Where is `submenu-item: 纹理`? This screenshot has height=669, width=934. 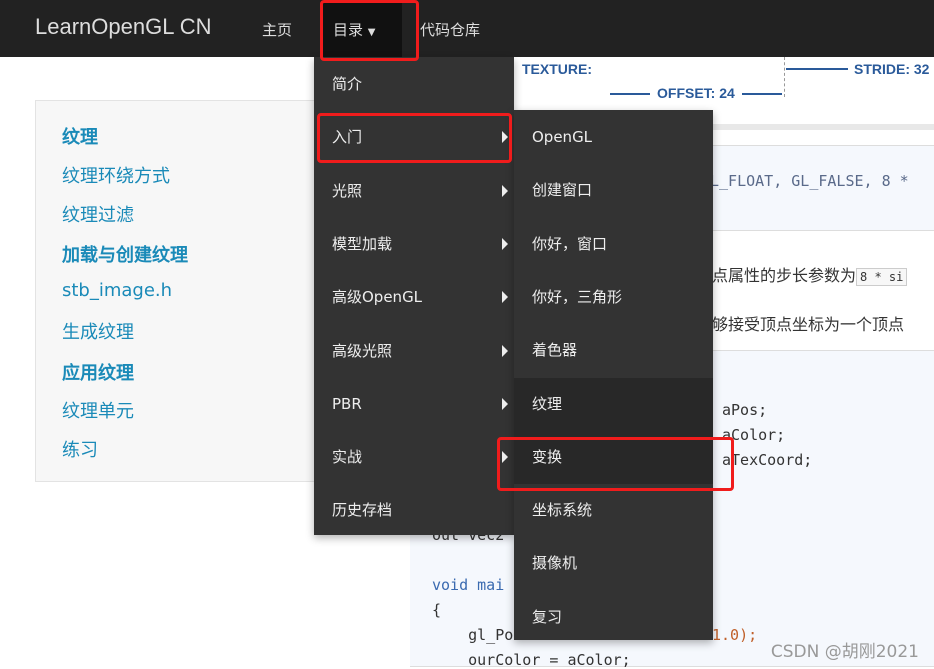 submenu-item: 纹理 is located at coordinates (613, 404).